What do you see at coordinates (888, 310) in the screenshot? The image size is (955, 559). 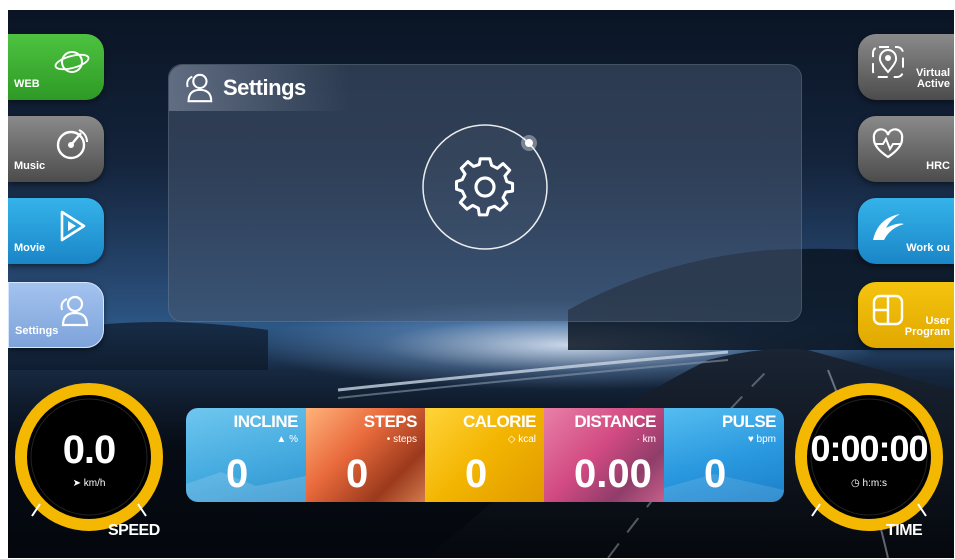 I see `grid-icon` at bounding box center [888, 310].